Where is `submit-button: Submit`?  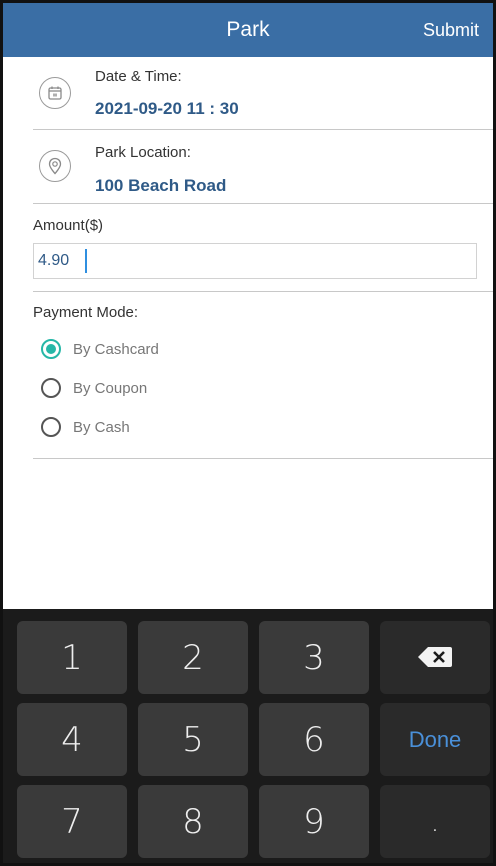 submit-button: Submit is located at coordinates (451, 30).